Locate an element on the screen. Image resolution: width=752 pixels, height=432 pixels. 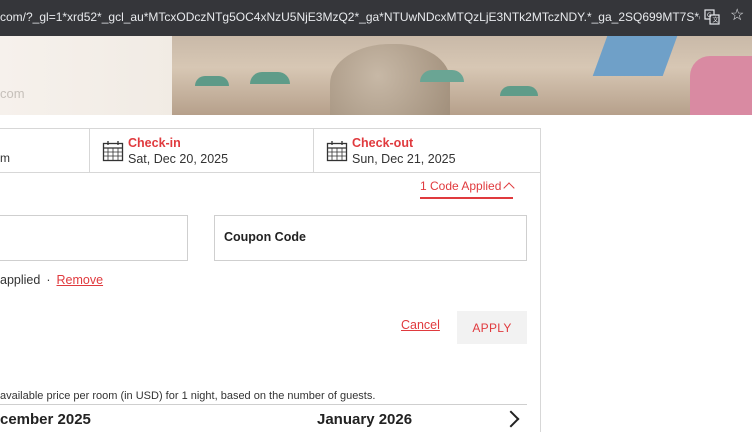
bookmark-star-icon: ☆ is located at coordinates (737, 16).